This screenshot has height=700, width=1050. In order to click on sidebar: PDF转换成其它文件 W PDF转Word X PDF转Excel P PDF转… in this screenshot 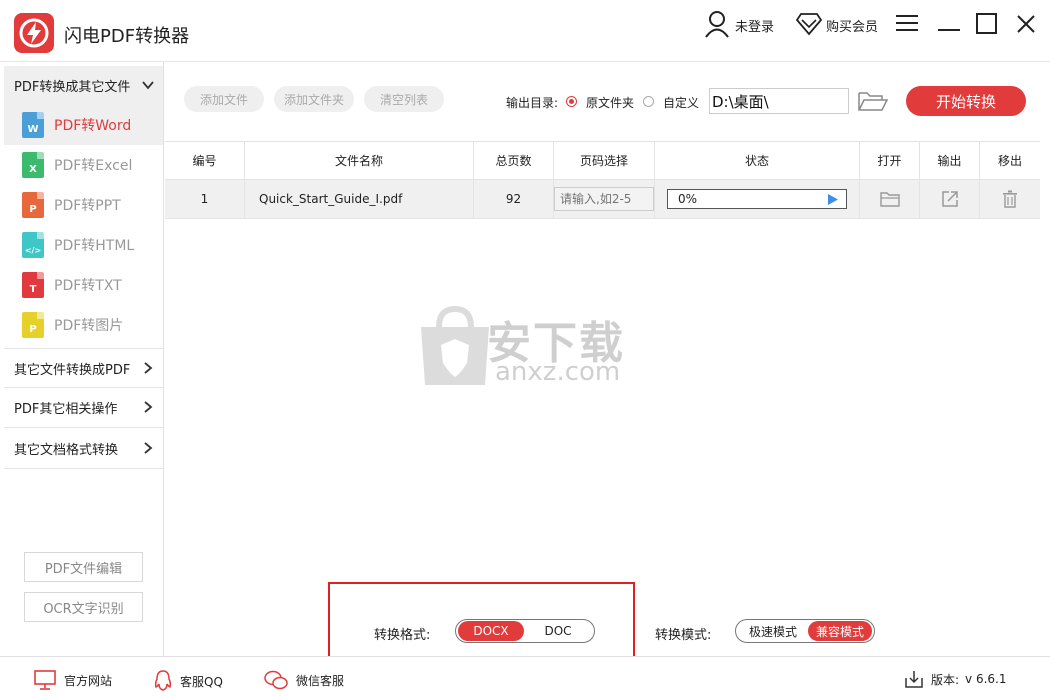, I will do `click(84, 359)`.